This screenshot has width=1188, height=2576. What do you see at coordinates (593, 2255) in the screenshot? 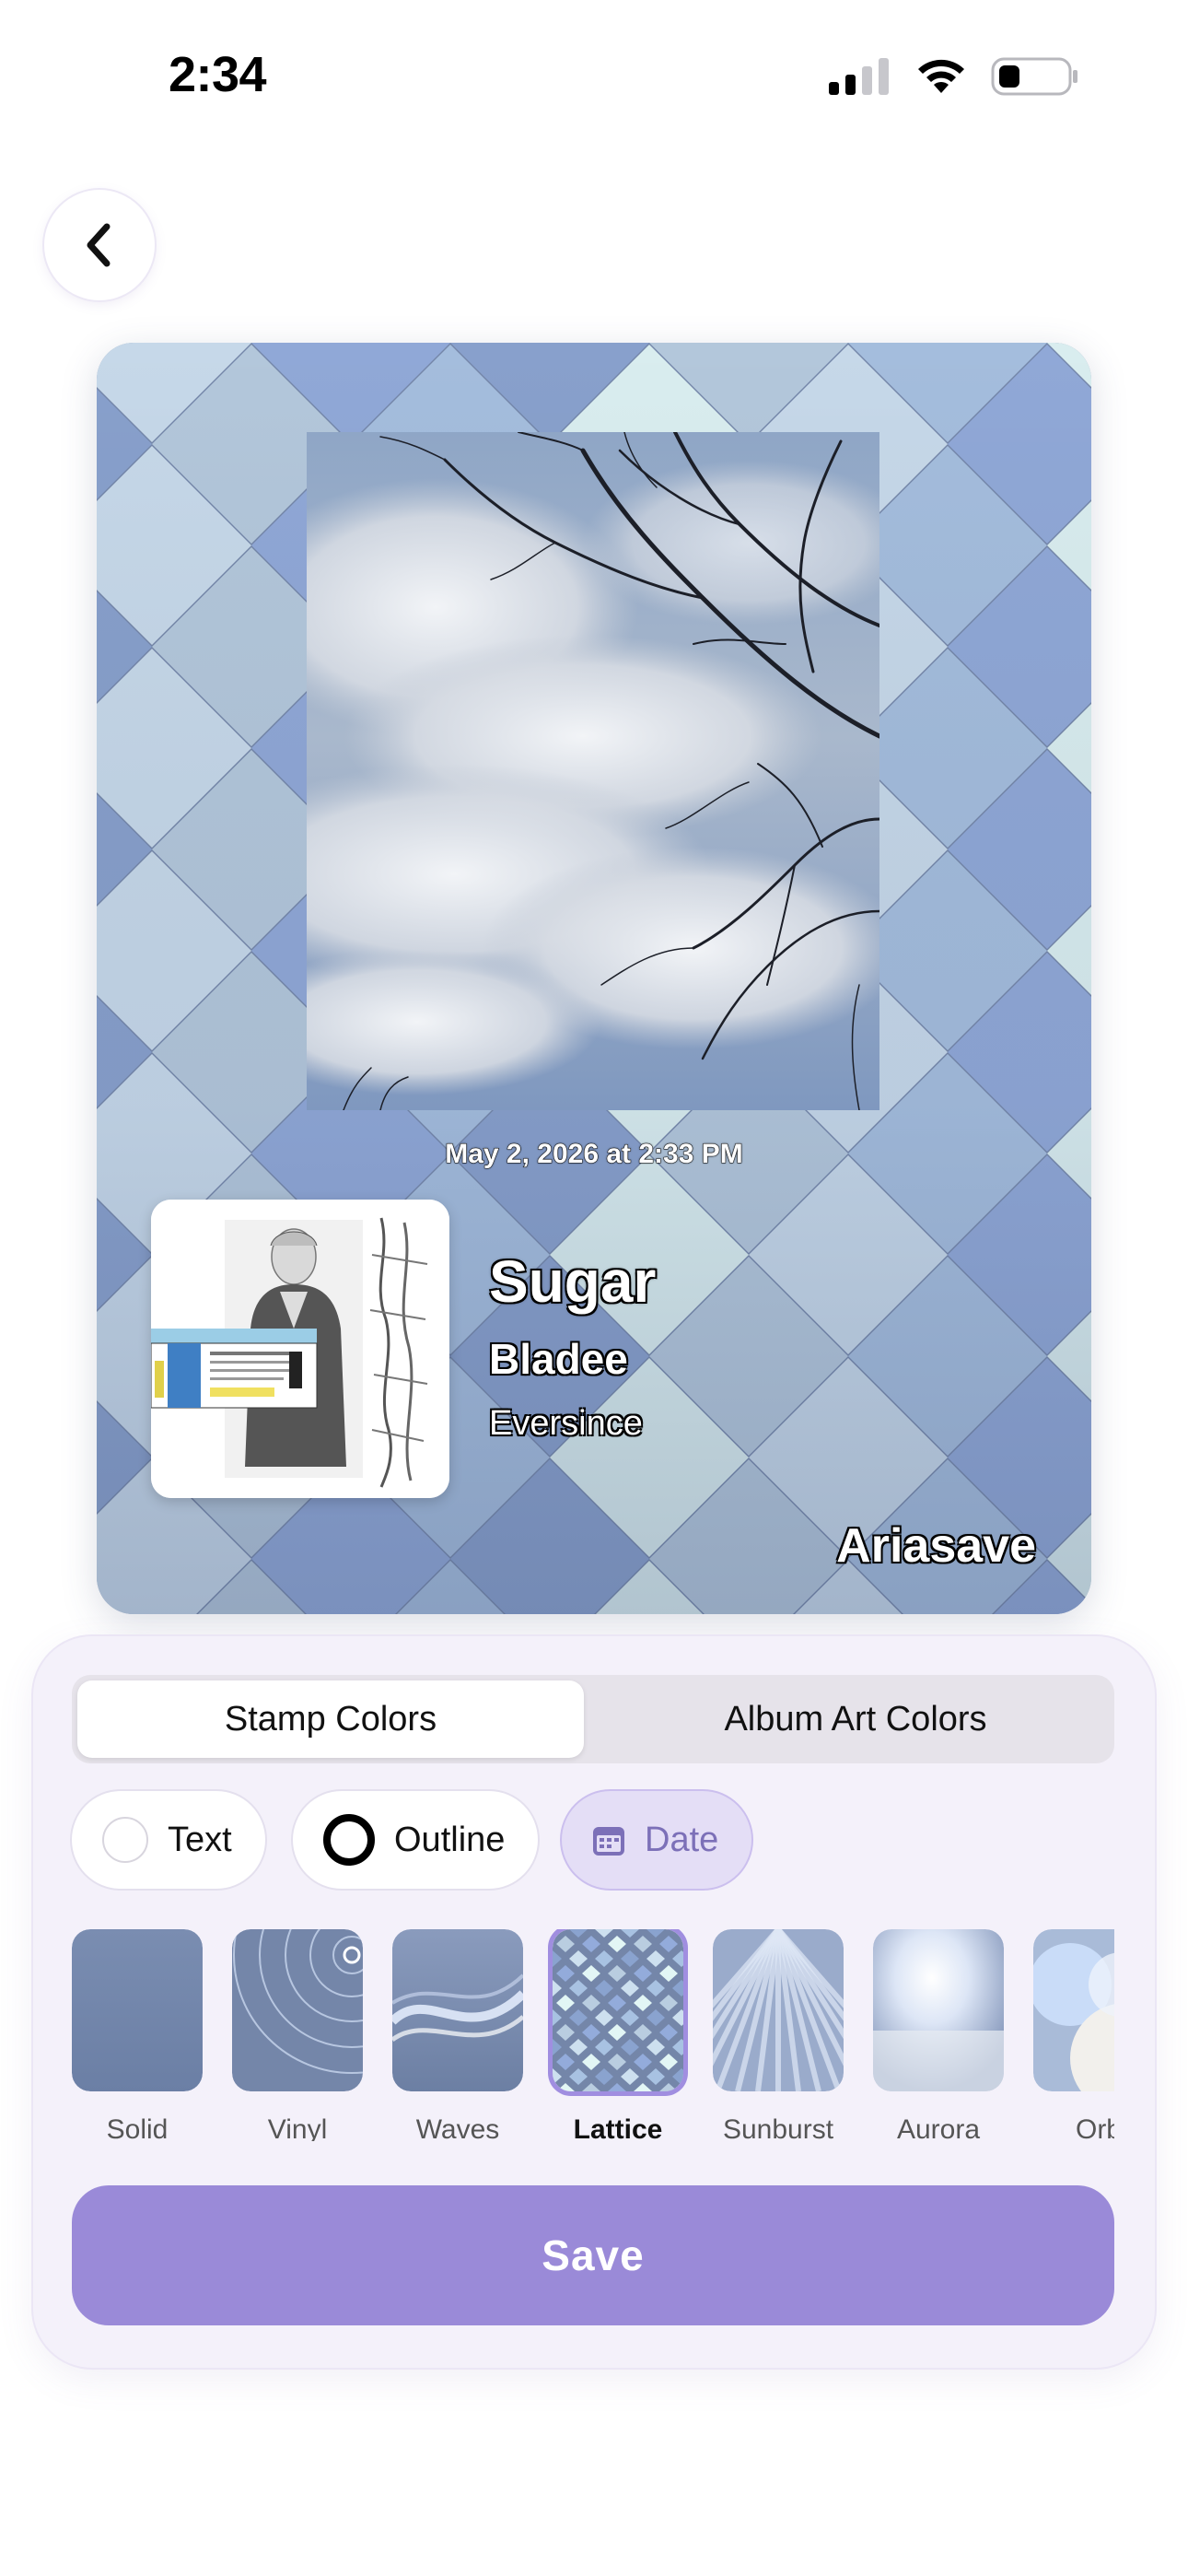
I see `save-button: Save` at bounding box center [593, 2255].